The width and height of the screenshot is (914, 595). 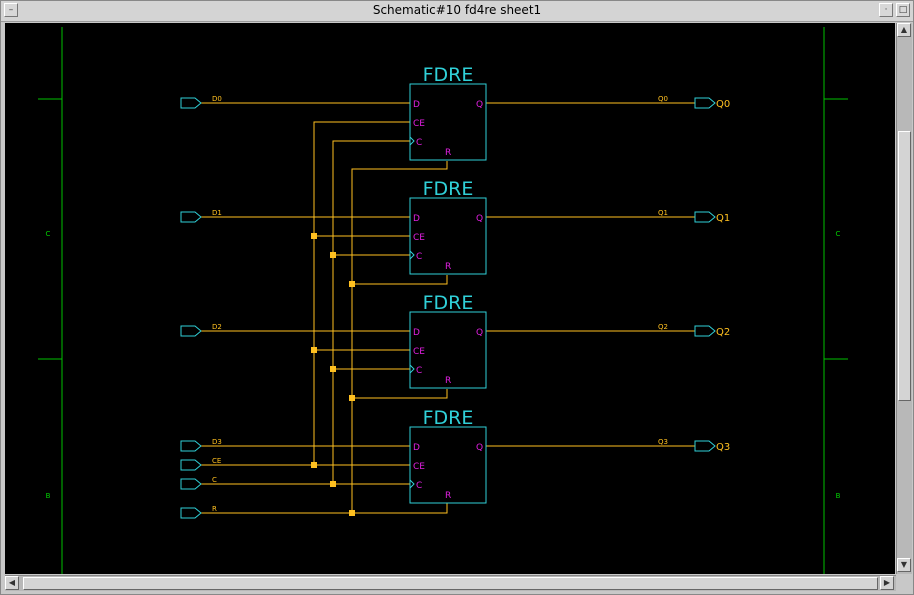 What do you see at coordinates (217, 327) in the screenshot?
I see `net-label-d2: D2` at bounding box center [217, 327].